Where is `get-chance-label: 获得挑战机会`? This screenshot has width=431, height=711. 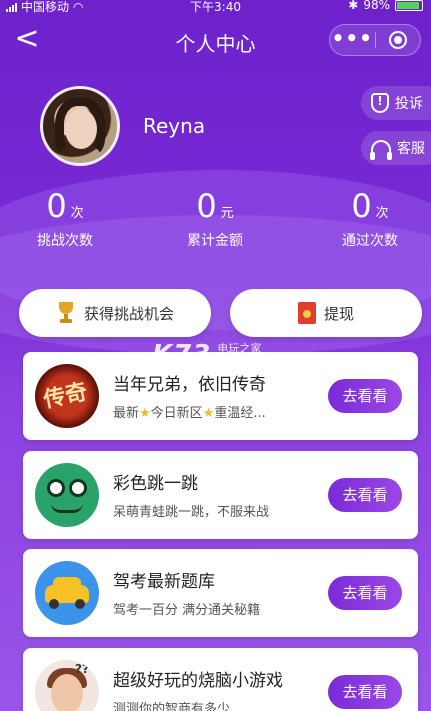
get-chance-label: 获得挑战机会 is located at coordinates (128, 313).